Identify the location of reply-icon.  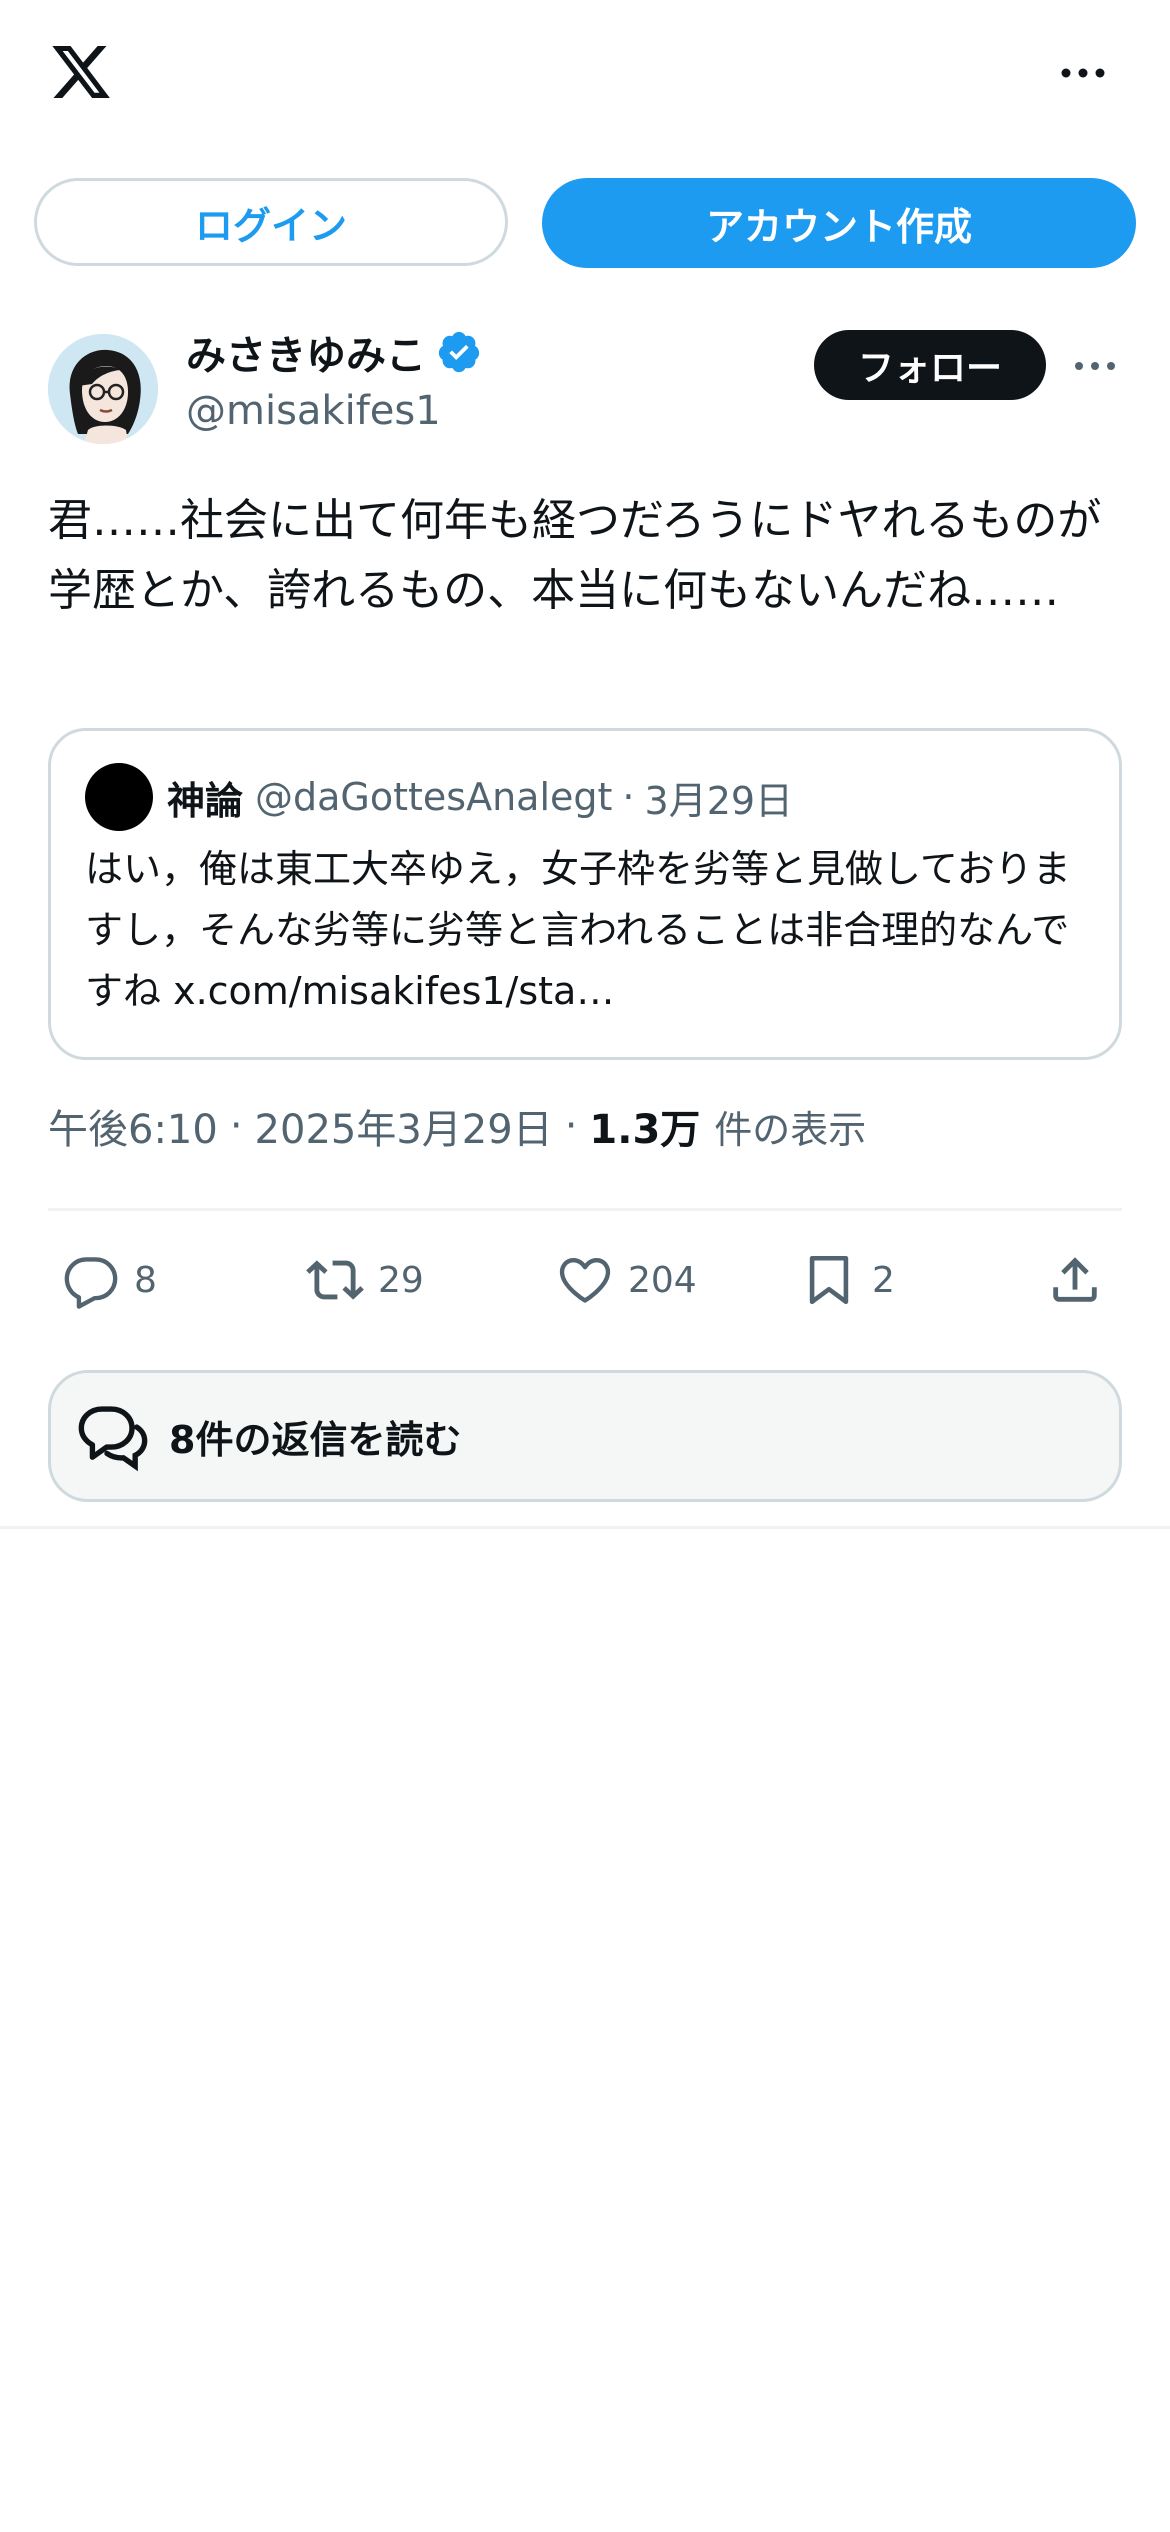
(91, 1283).